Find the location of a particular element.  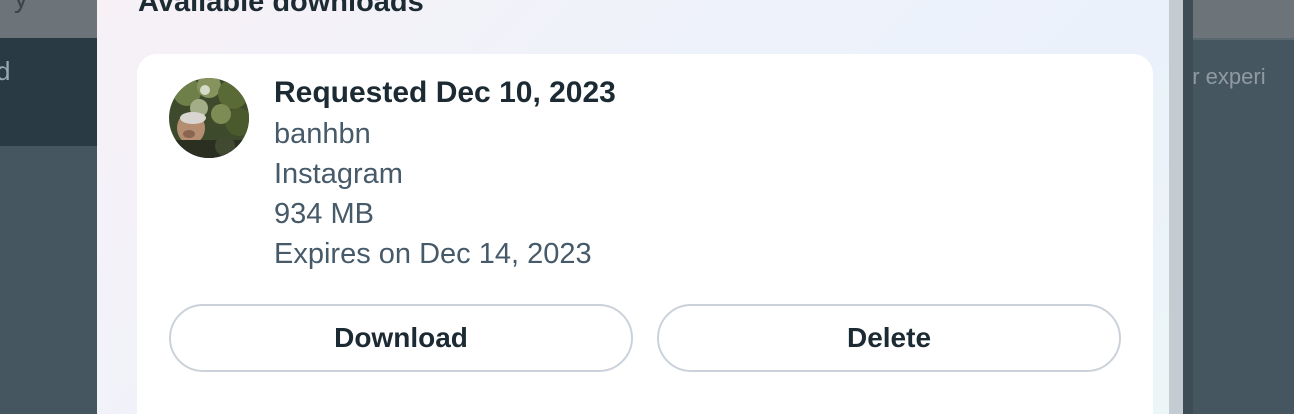

background-header-text: y is located at coordinates (21, 7).